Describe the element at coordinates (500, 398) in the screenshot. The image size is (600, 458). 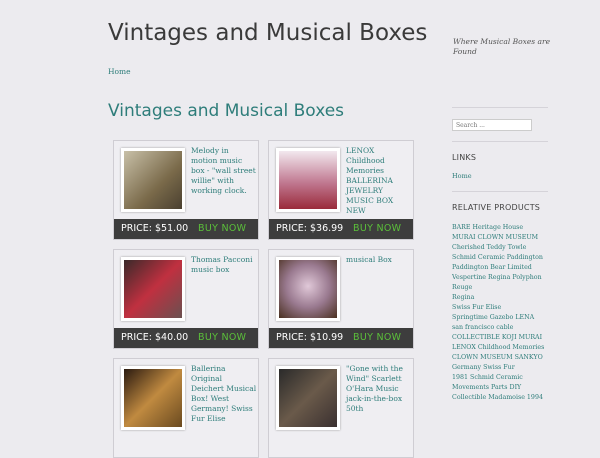
I see `related-product-link: Collectible Madamoise 1994` at that location.